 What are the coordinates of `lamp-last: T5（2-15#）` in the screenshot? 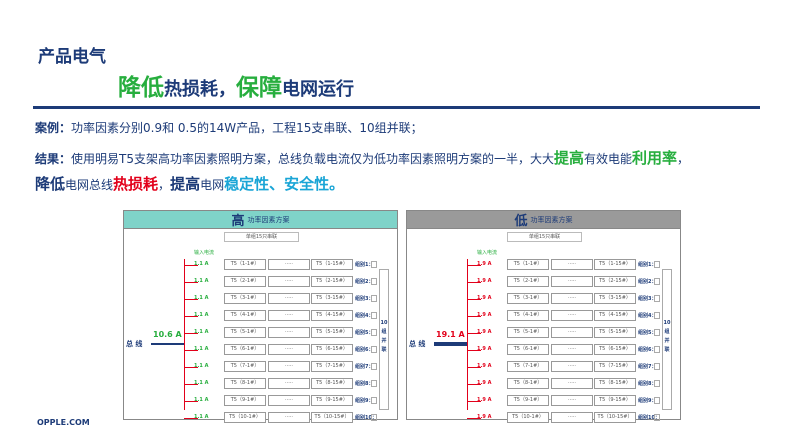 It's located at (332, 281).